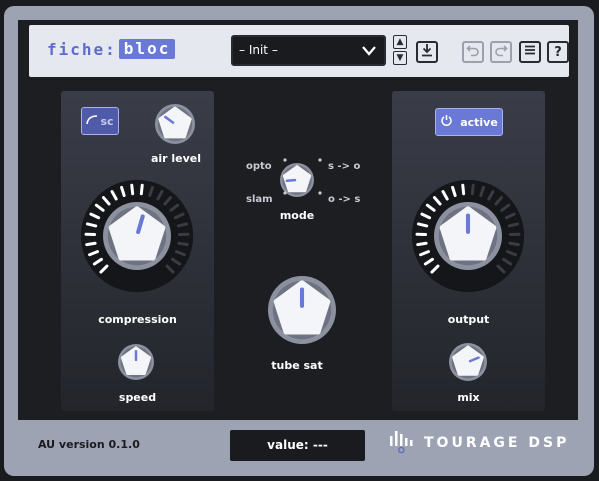 This screenshot has height=481, width=599. I want to click on waveform-logo-icon, so click(403, 443).